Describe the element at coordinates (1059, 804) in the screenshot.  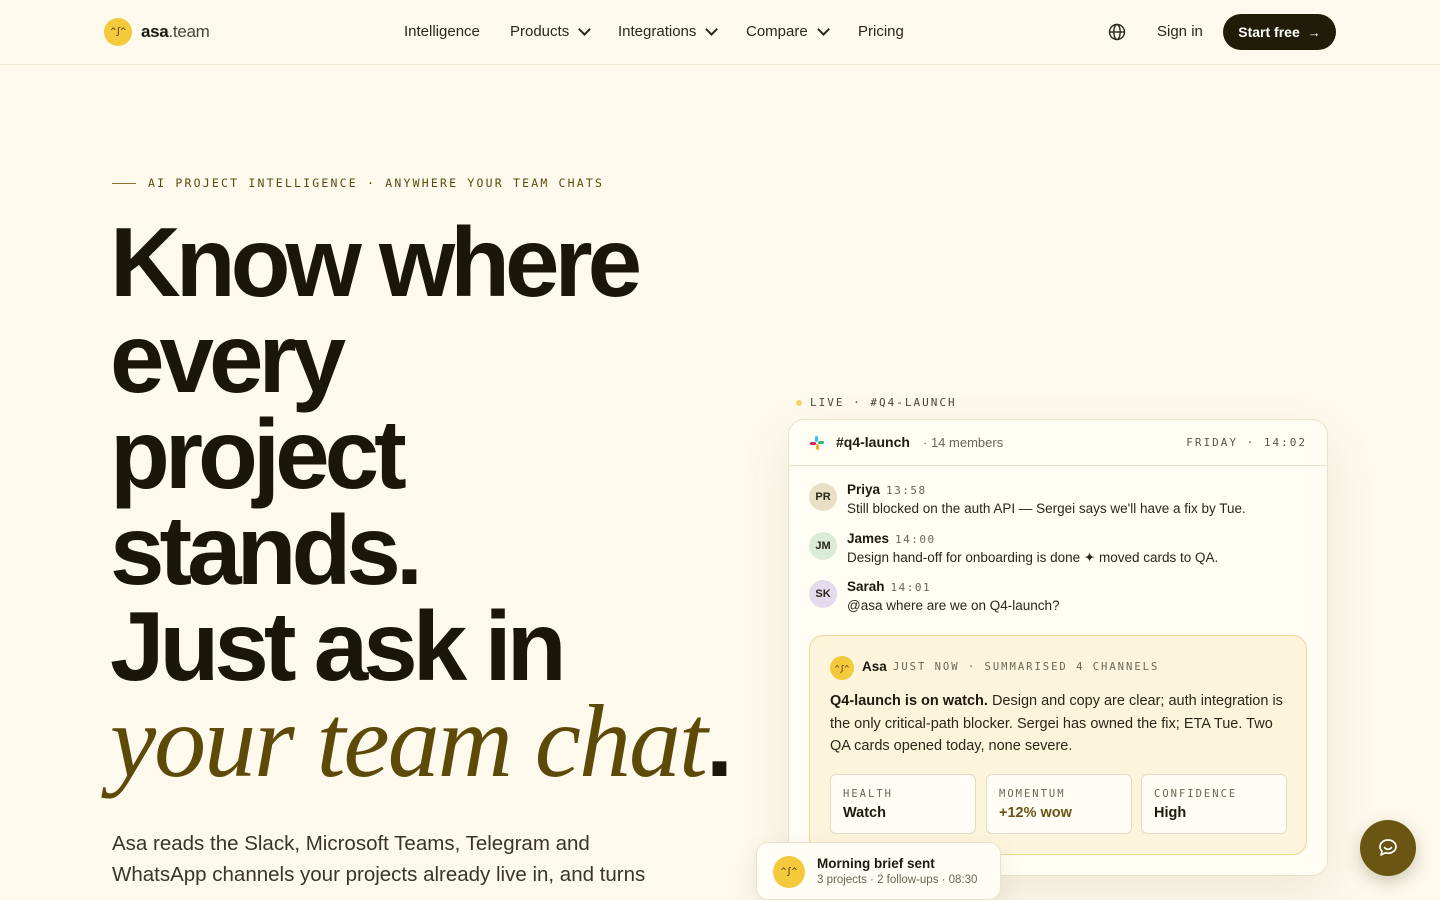
I see `stat-momentum: MOMENTUM +12% wow` at that location.